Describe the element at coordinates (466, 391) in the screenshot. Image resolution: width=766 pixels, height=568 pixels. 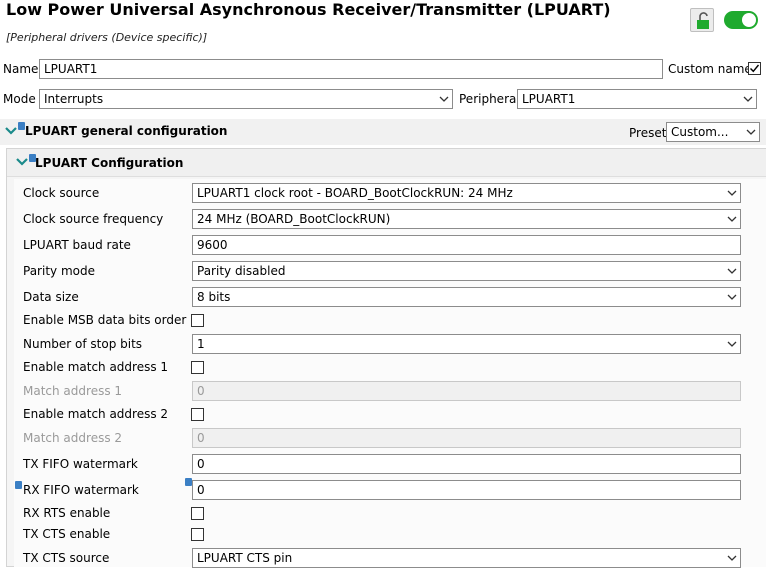
I see `match-address-1-input: 0` at that location.